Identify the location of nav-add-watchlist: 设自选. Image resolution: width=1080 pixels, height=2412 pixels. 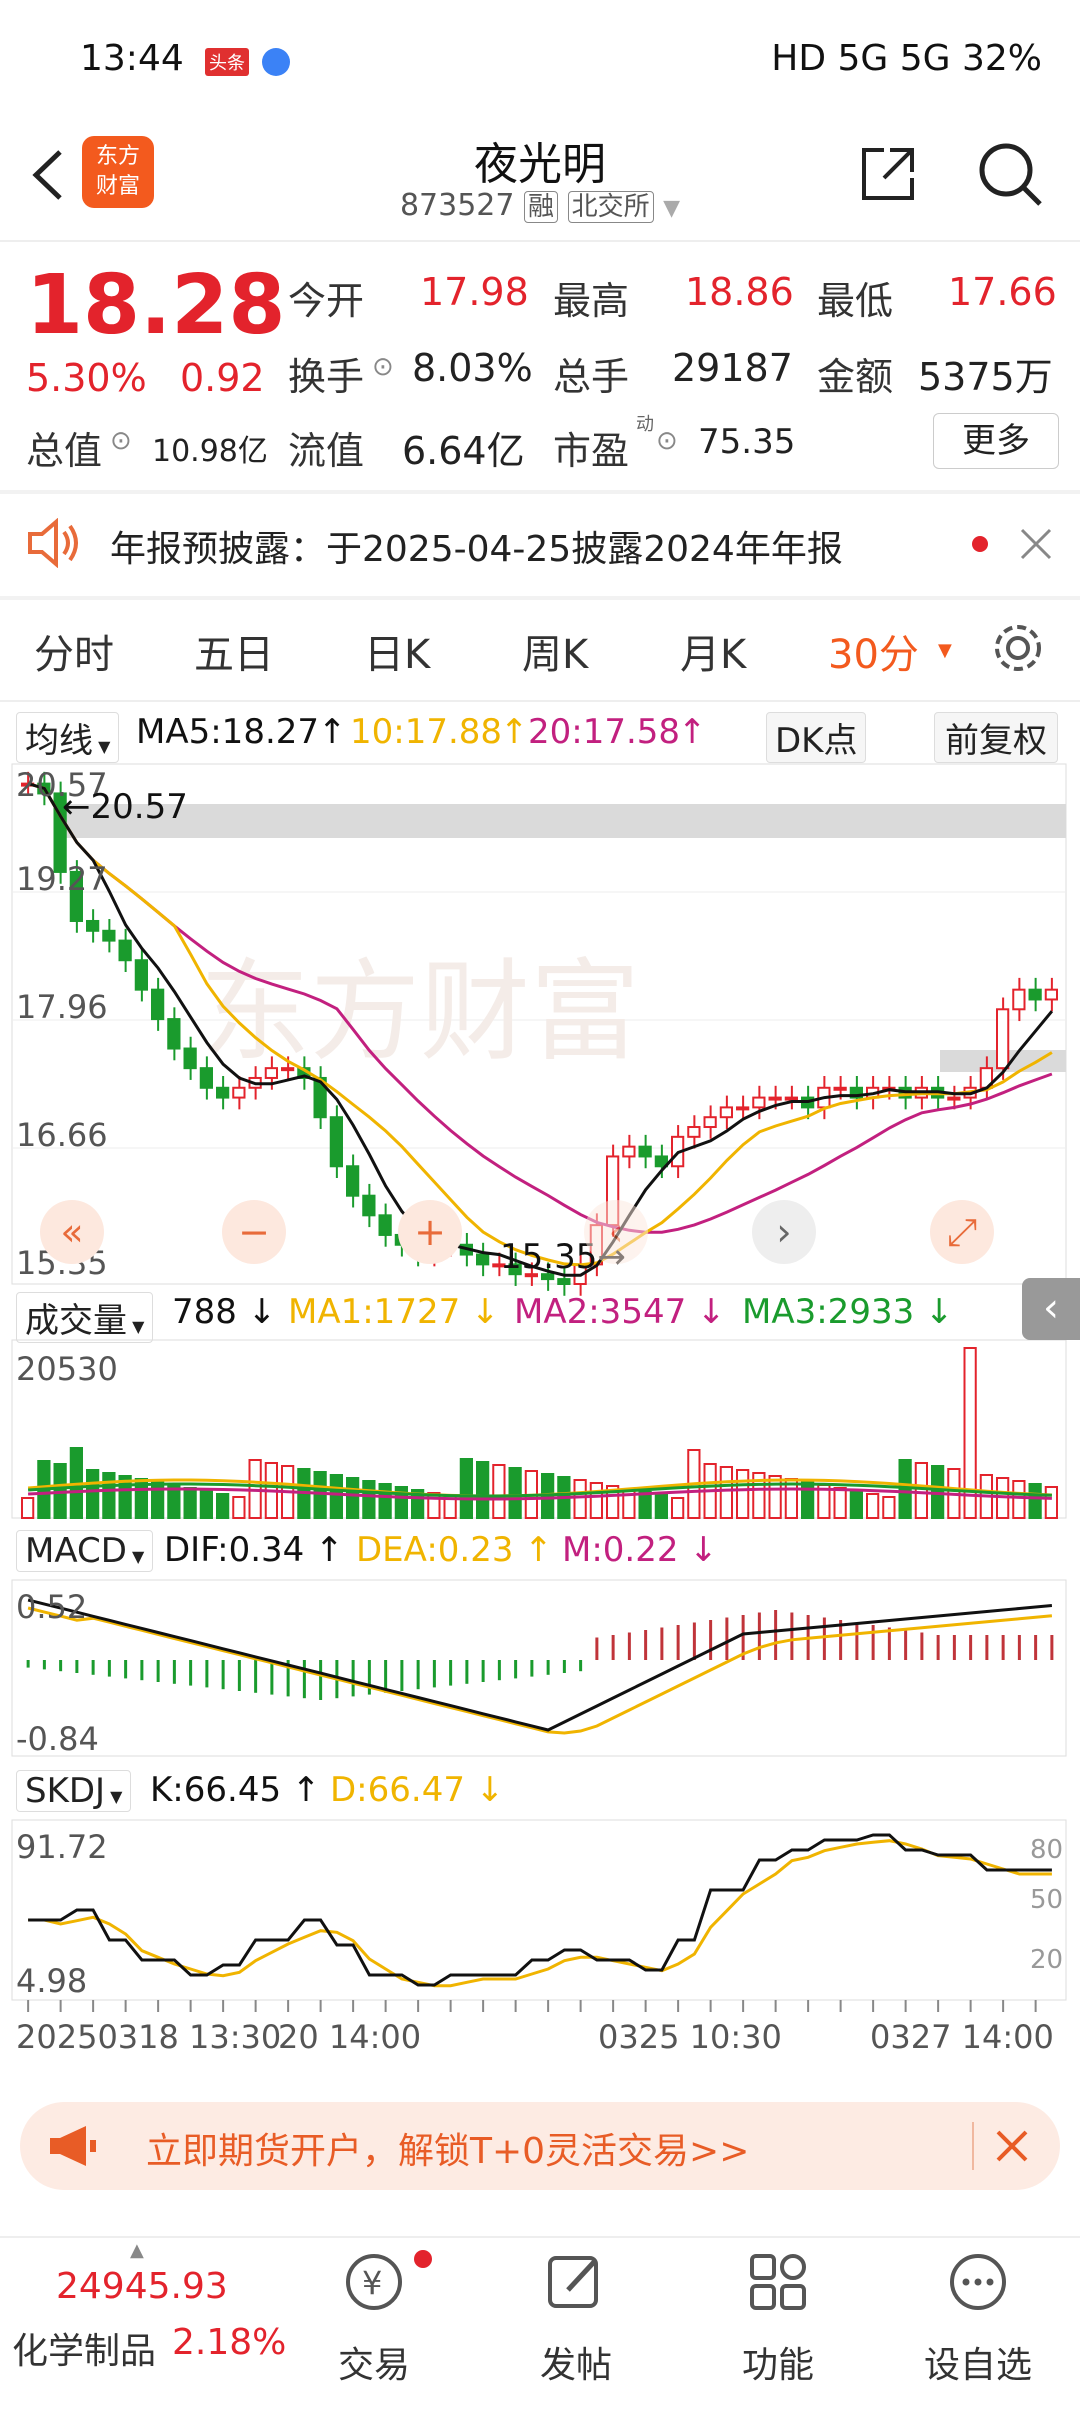
(978, 2362).